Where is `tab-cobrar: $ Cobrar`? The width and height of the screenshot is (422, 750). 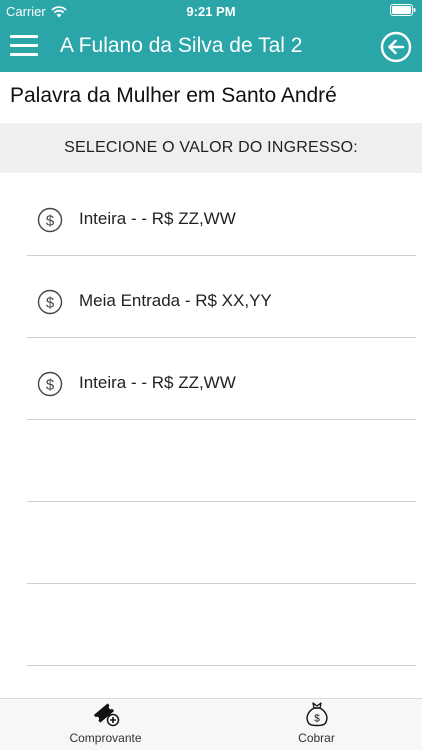 tab-cobrar: $ Cobrar is located at coordinates (316, 724).